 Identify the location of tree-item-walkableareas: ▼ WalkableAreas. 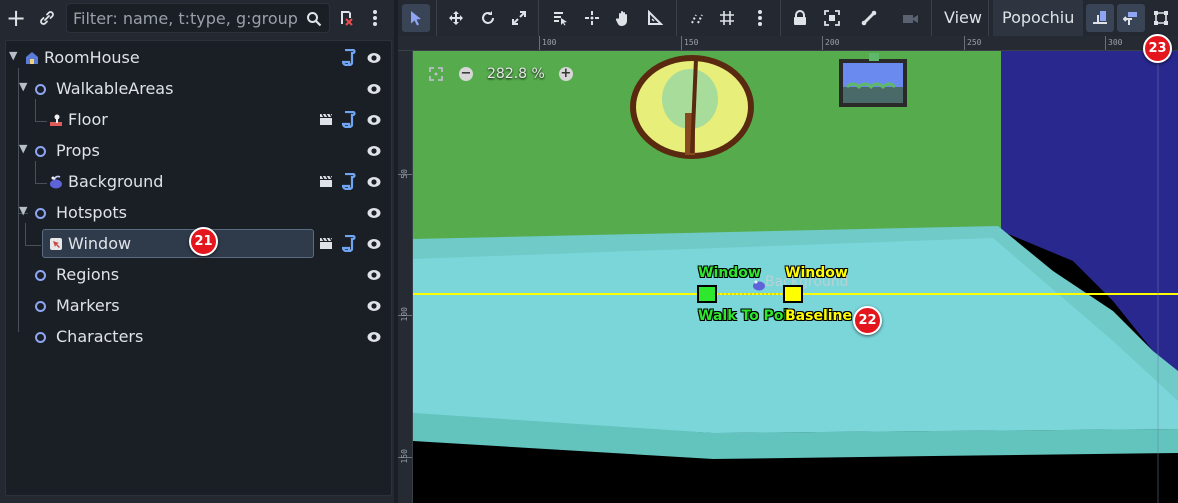
(198, 89).